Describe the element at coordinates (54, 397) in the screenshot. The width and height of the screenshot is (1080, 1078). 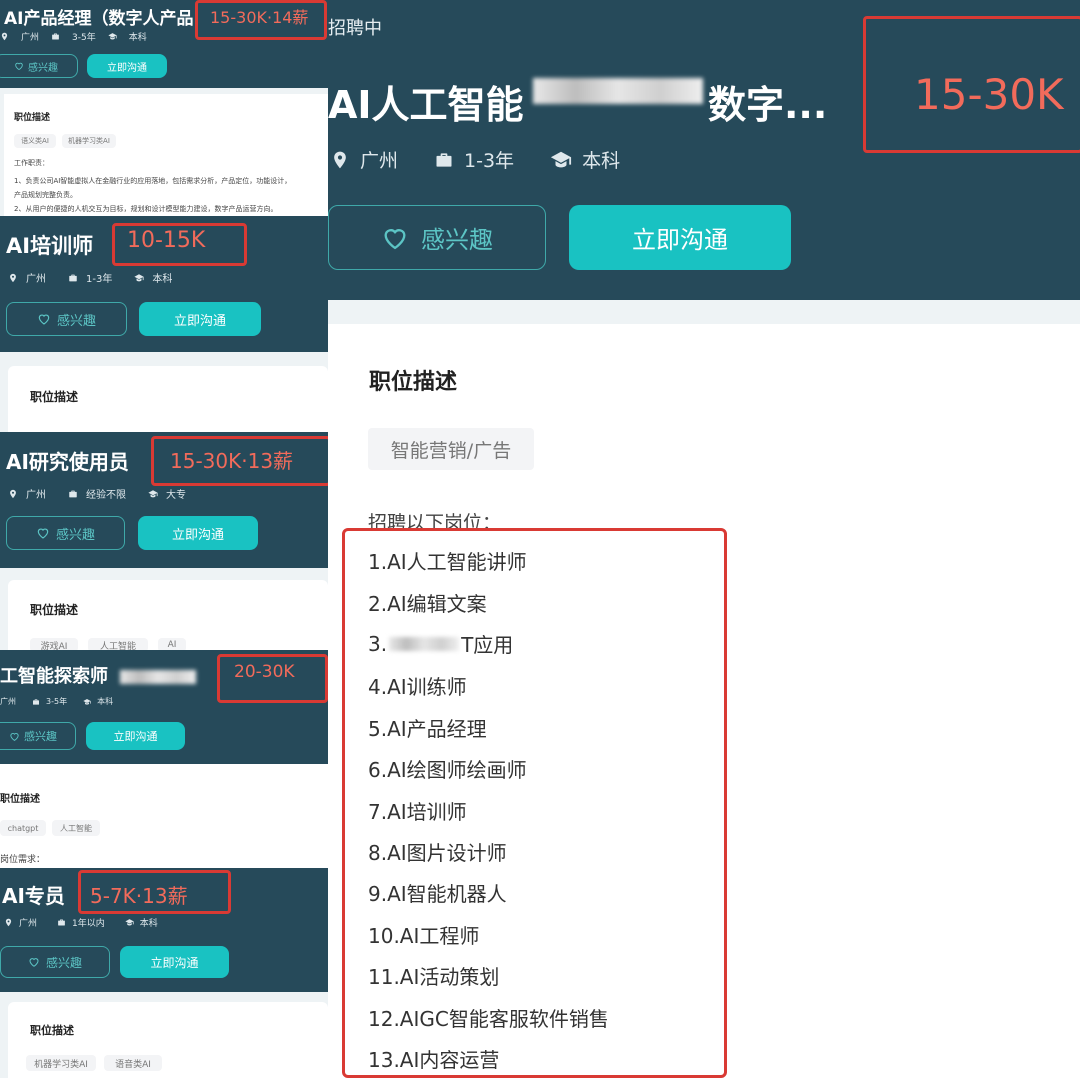
I see `card2-section-title: 职位描述` at that location.